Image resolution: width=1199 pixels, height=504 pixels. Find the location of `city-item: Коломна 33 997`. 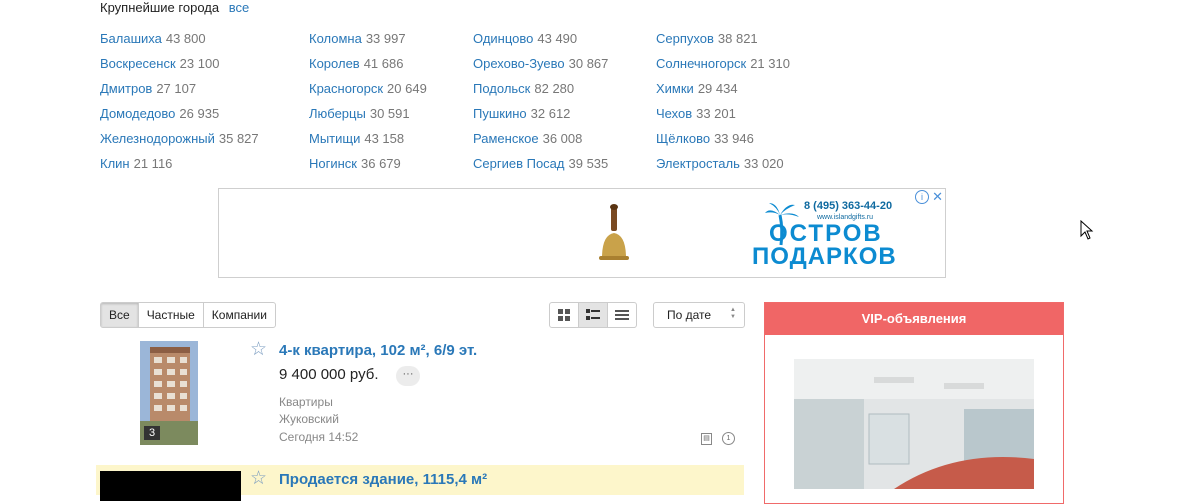

city-item: Коломна 33 997 is located at coordinates (368, 43).